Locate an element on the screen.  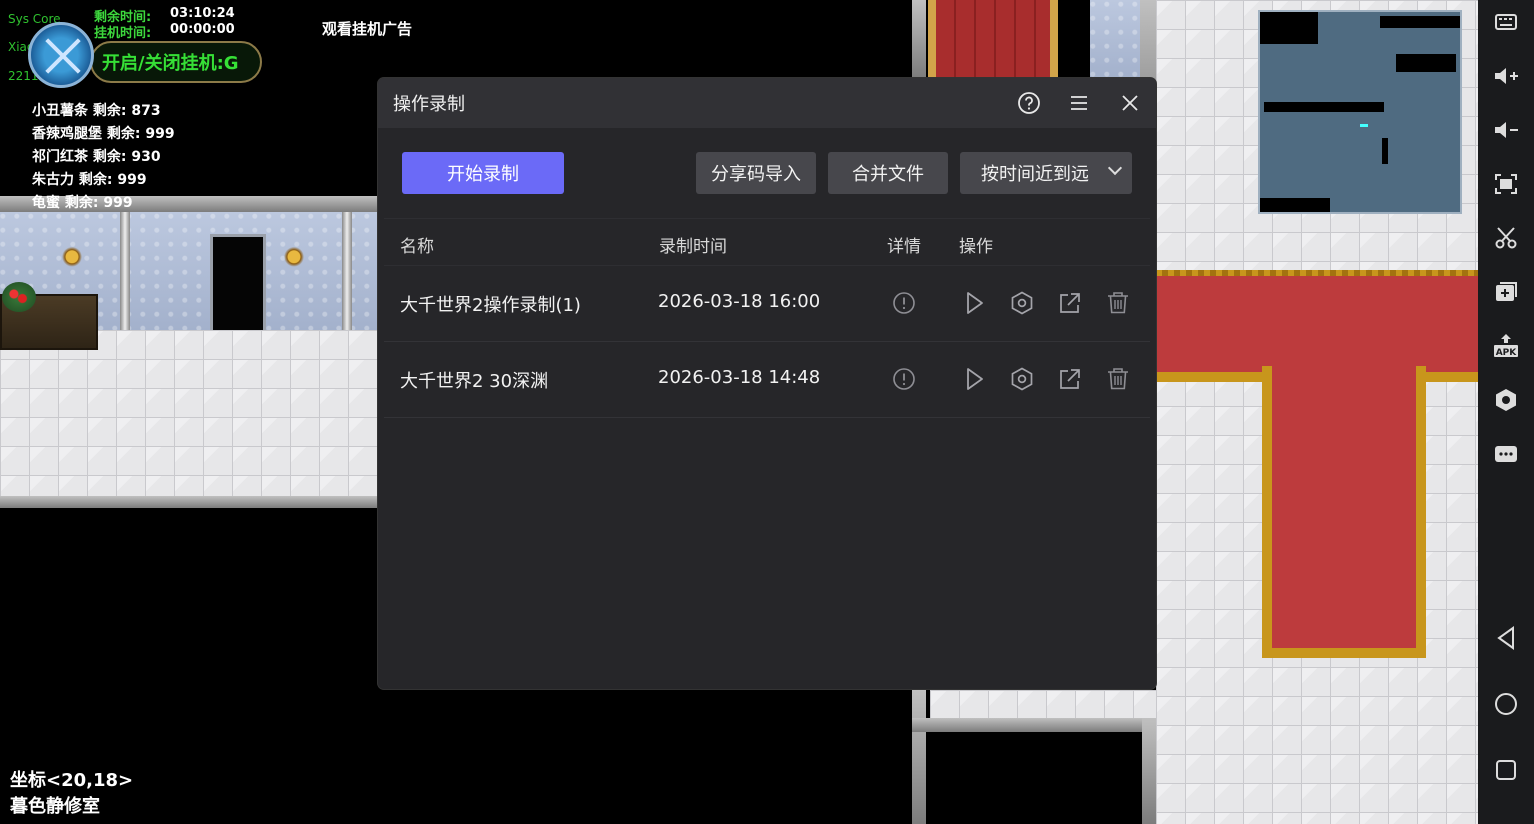
merge-files-button: 合并文件 is located at coordinates (888, 173).